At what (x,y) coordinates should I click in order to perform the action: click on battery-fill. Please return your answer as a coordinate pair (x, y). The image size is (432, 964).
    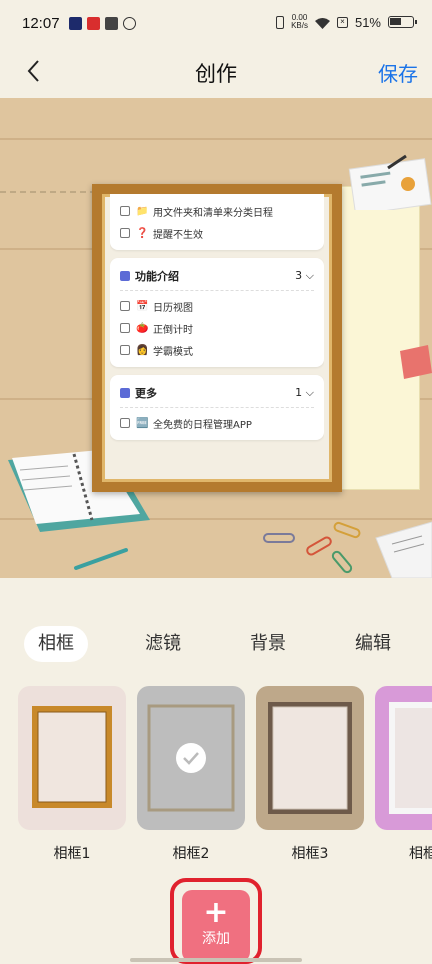
    Looking at the image, I should click on (396, 21).